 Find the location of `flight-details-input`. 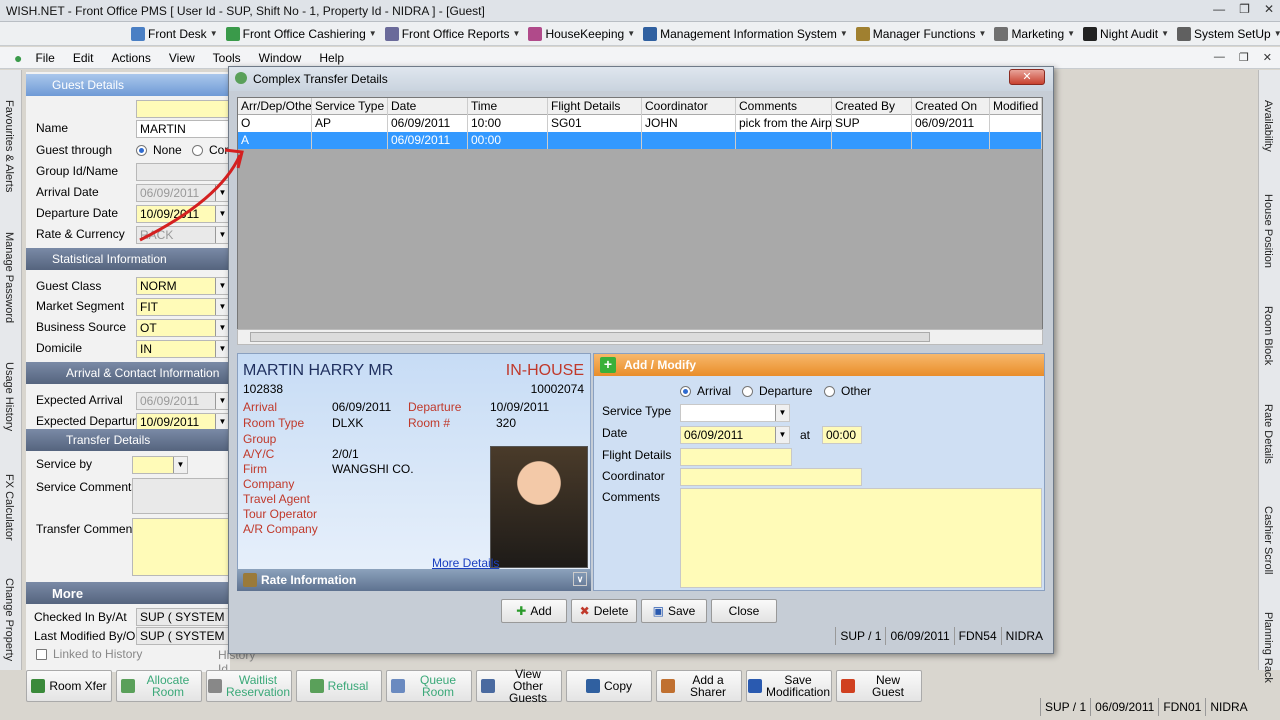

flight-details-input is located at coordinates (736, 457).